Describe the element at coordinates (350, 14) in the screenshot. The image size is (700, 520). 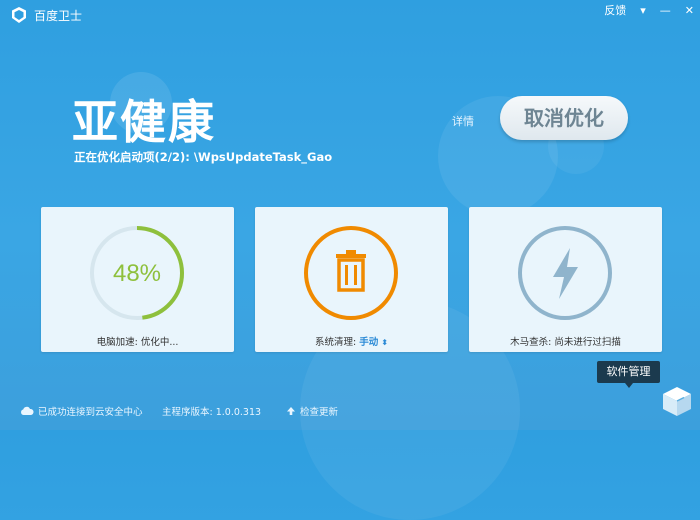
I see `title-bar: 百度卫士 反馈 ▾ — ✕` at that location.